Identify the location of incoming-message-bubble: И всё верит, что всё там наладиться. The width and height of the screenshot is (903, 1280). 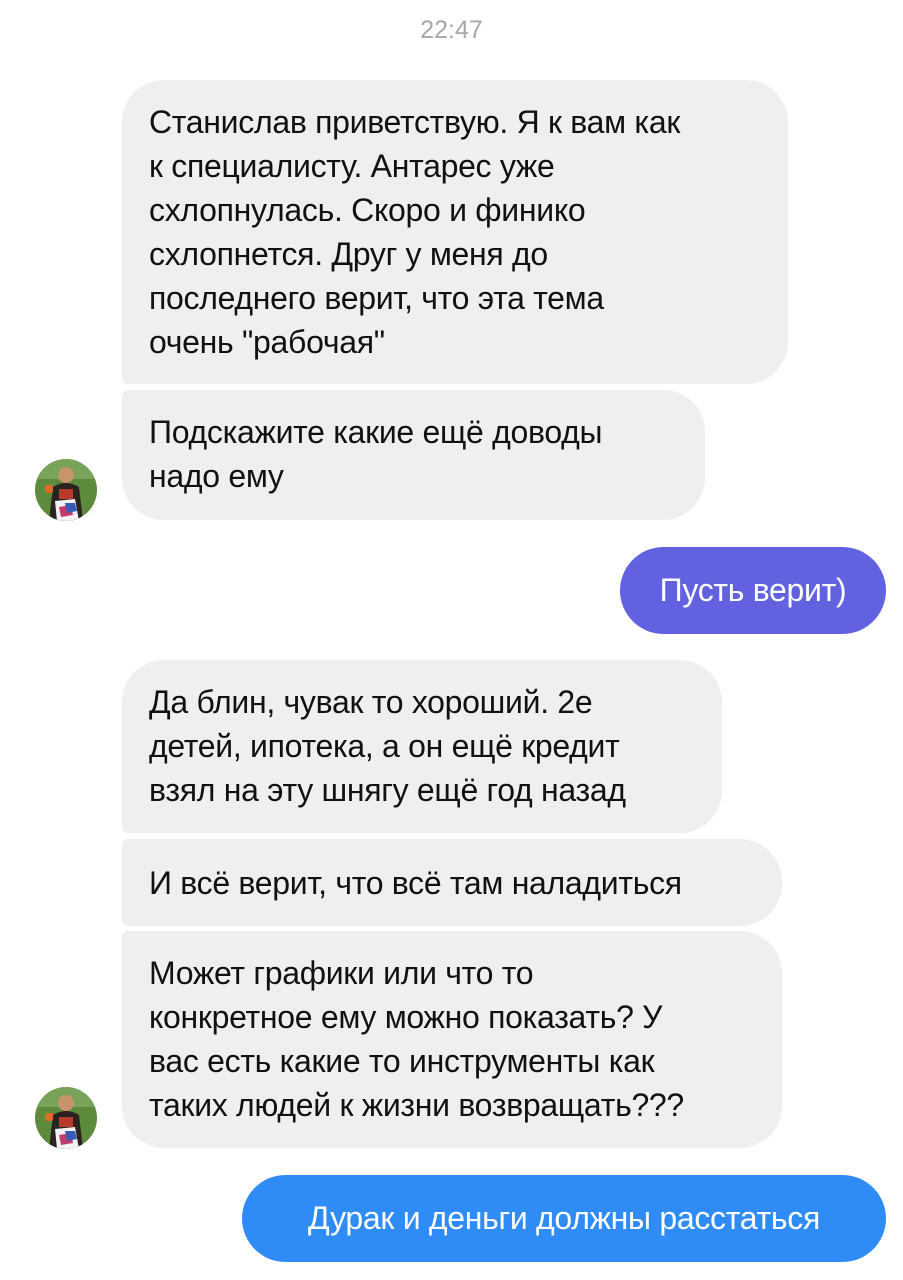
(452, 882).